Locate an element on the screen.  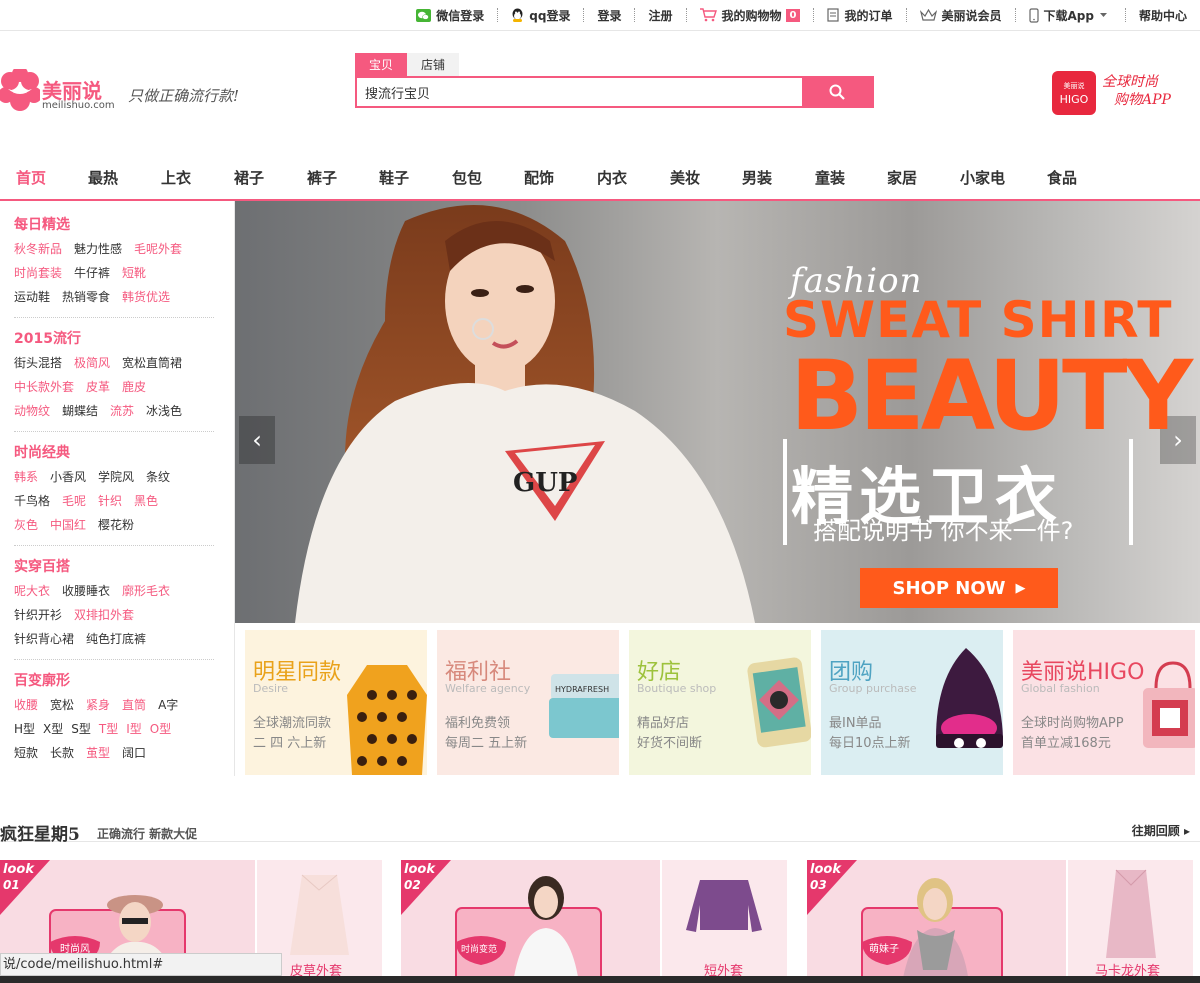
orders-link: 我的订单 is located at coordinates (860, 15).